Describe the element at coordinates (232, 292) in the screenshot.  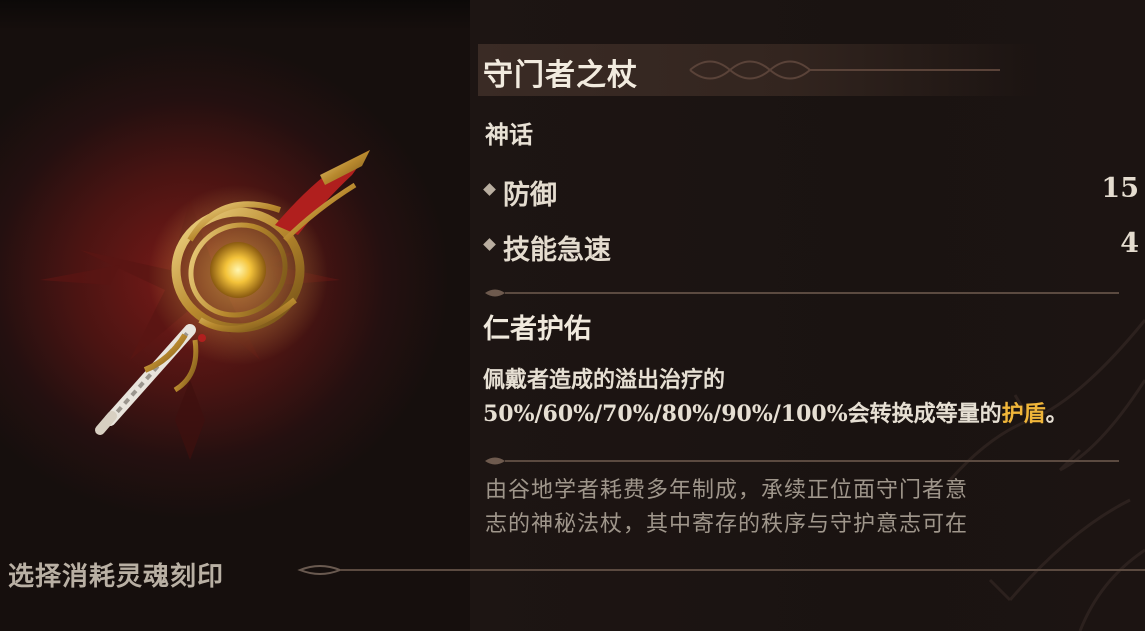
I see `staff-icon` at that location.